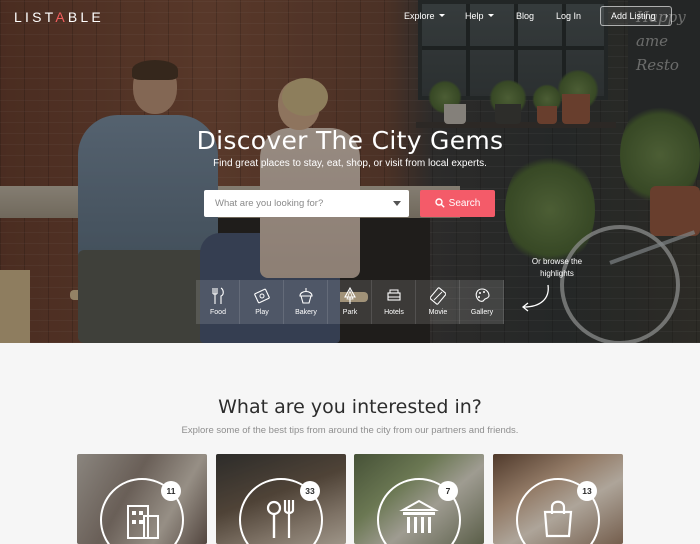 Image resolution: width=700 pixels, height=544 pixels. I want to click on browse-hint-line: highlights, so click(557, 273).